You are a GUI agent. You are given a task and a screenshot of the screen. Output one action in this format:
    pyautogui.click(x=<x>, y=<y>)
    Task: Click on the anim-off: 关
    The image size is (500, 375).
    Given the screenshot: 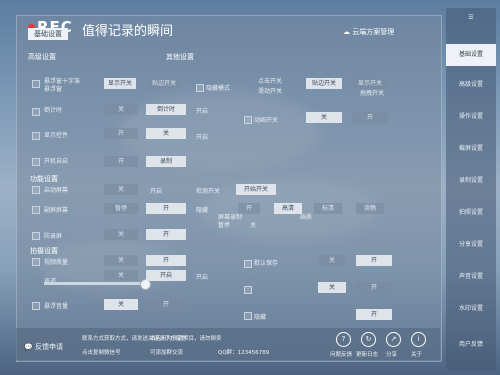 What is the action you would take?
    pyautogui.click(x=324, y=117)
    